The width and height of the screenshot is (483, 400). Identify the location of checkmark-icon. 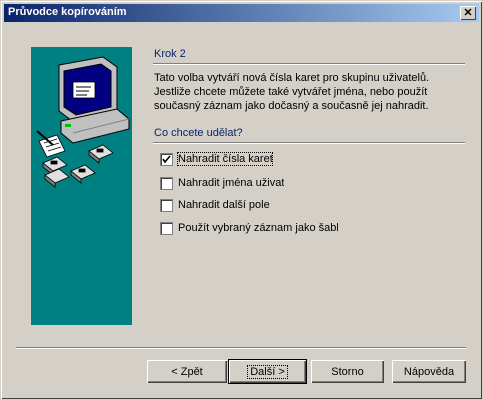
(166, 158).